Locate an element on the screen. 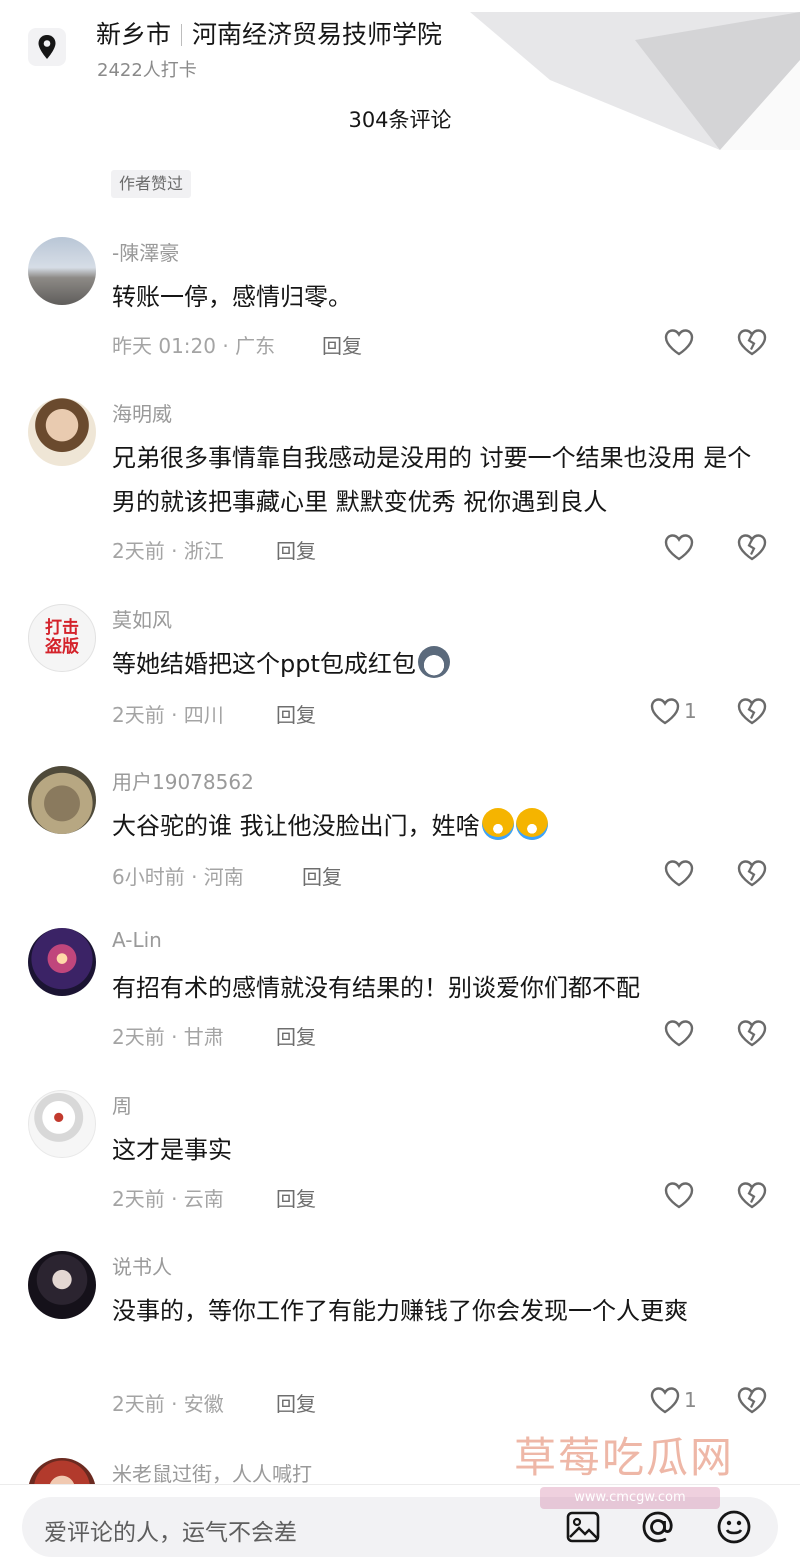 This screenshot has width=800, height=1563. avatar-text: 打击盗版 is located at coordinates (62, 637).